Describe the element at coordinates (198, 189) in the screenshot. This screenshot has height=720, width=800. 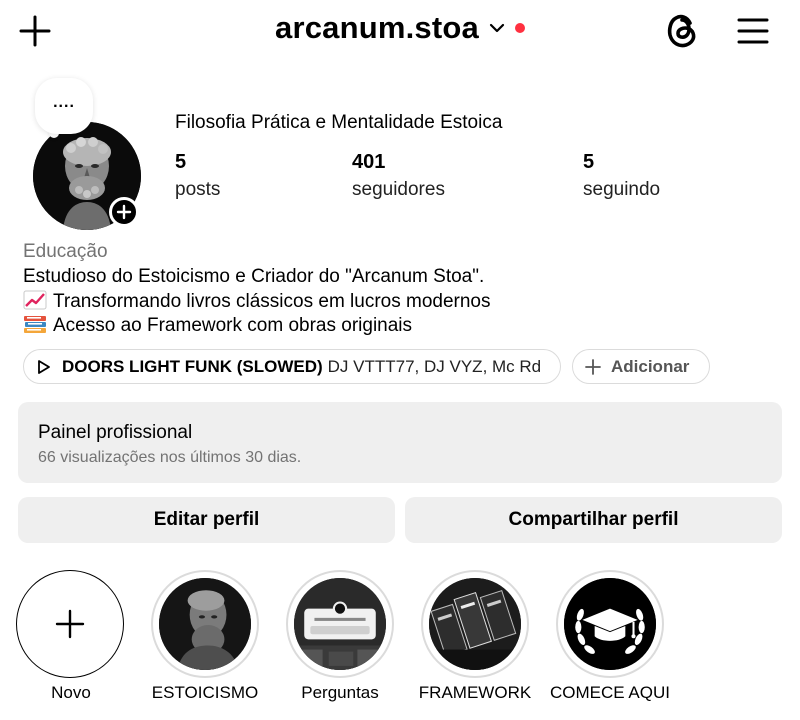
I see `posts-label: posts` at that location.